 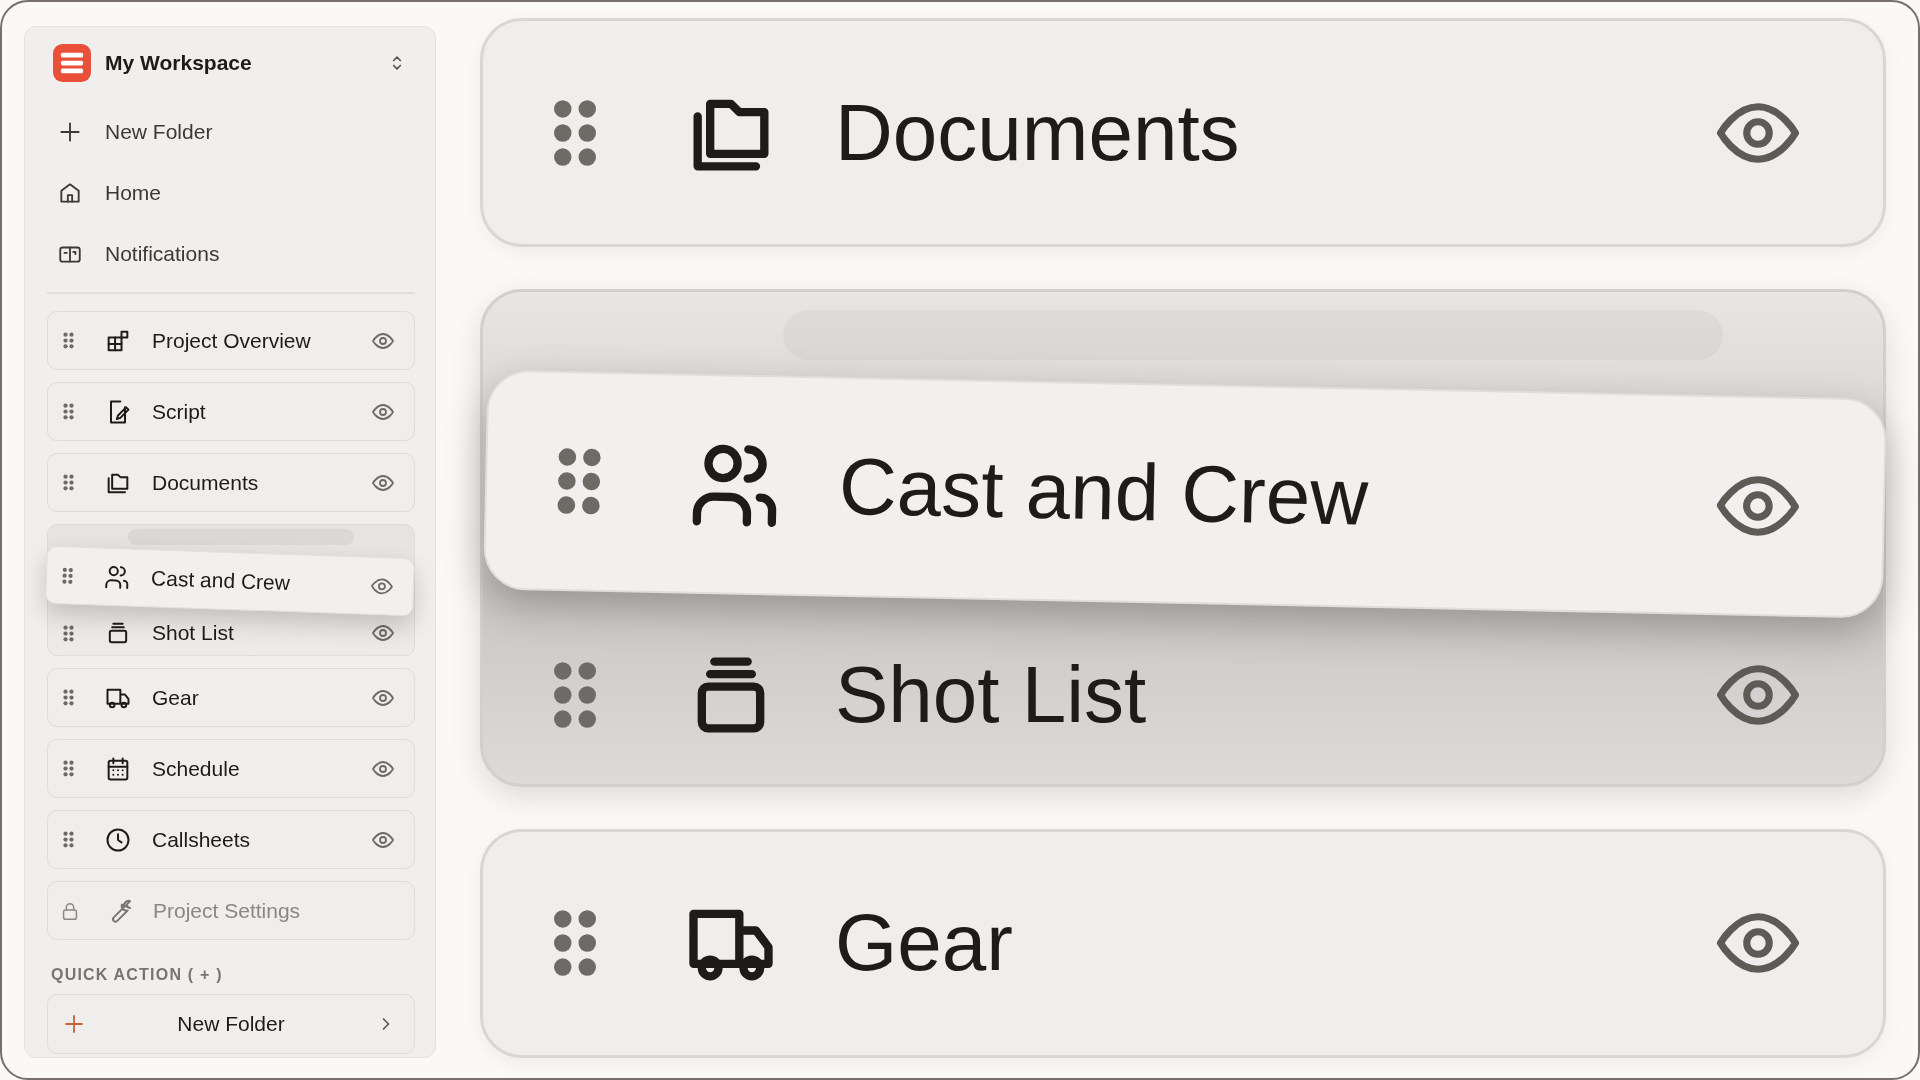 What do you see at coordinates (202, 839) in the screenshot?
I see `page-label: Callsheets` at bounding box center [202, 839].